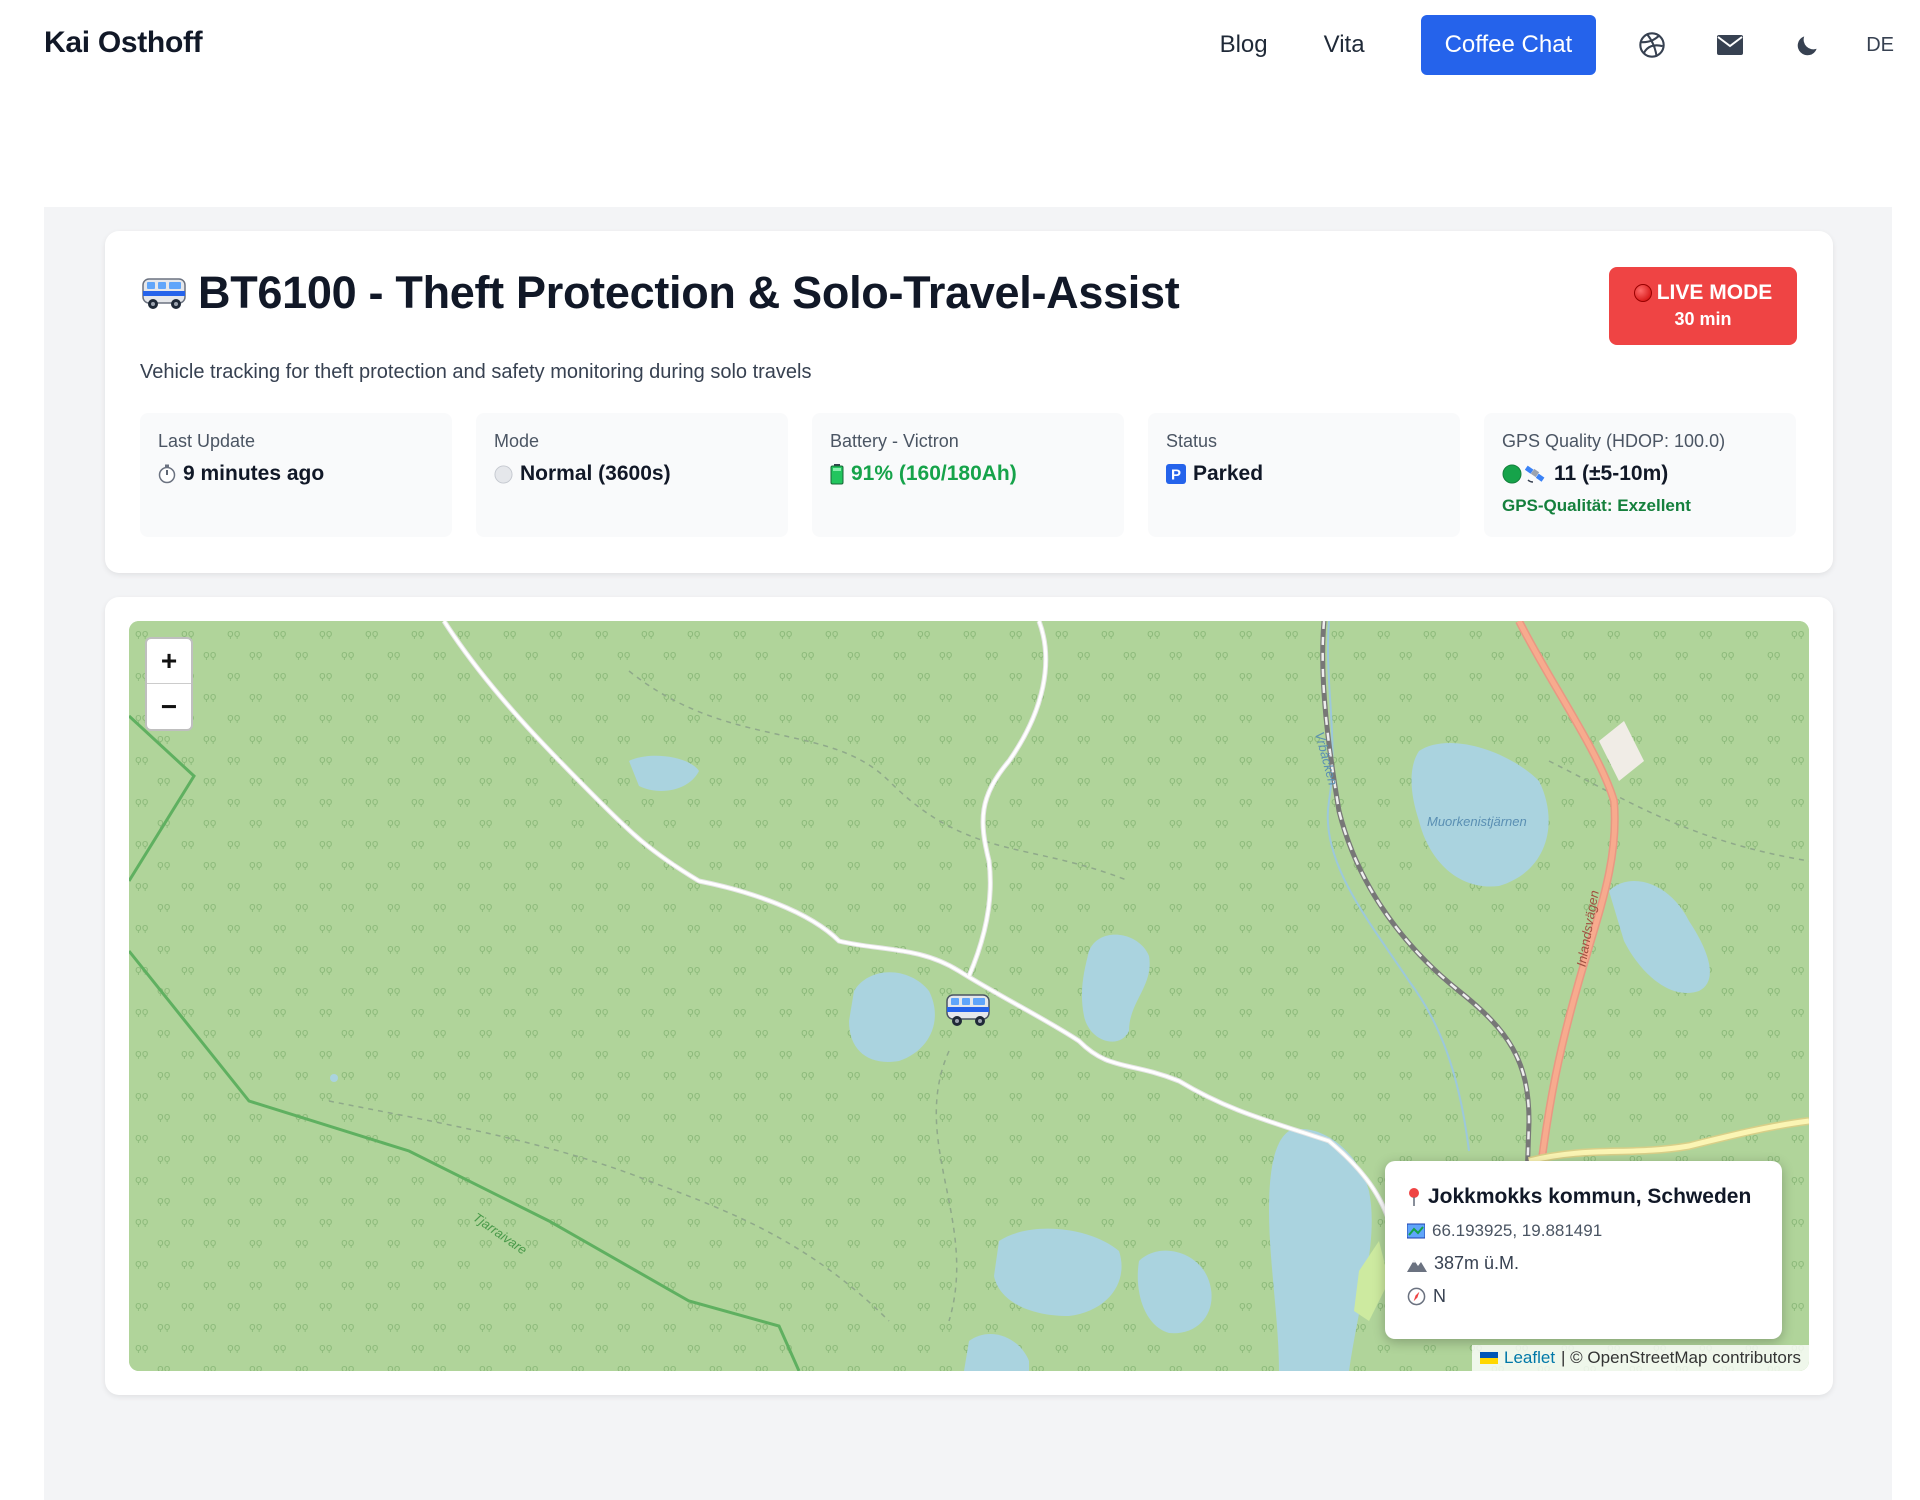 Image resolution: width=1920 pixels, height=1500 pixels. I want to click on stat-label: Status, so click(1192, 441).